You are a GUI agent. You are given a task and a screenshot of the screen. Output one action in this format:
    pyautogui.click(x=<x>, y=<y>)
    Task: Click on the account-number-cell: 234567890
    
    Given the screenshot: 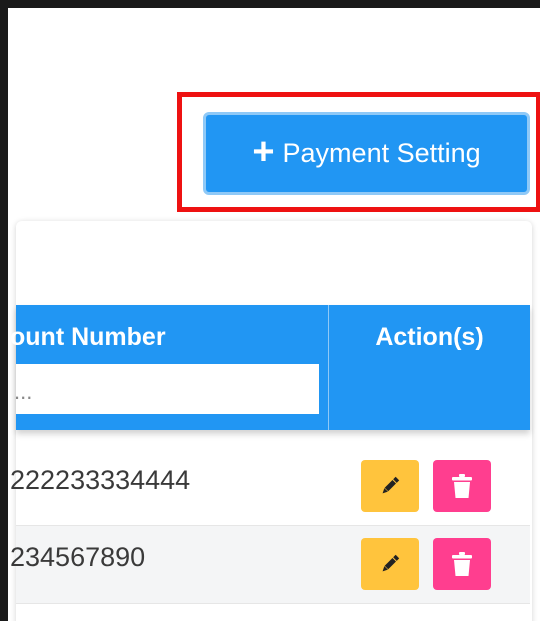 What is the action you would take?
    pyautogui.click(x=78, y=557)
    